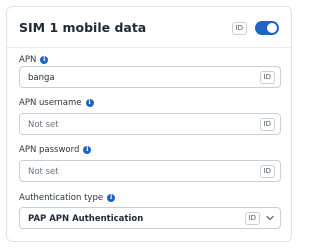  What do you see at coordinates (86, 219) in the screenshot?
I see `authentication-type-value: PAP APN Authentication` at bounding box center [86, 219].